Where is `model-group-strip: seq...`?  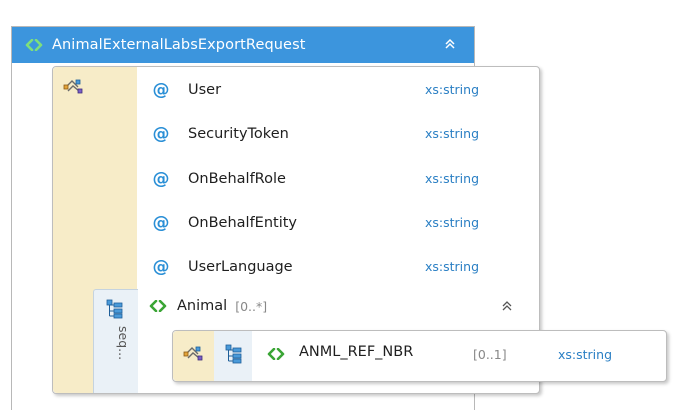
model-group-strip: seq... is located at coordinates (95, 230).